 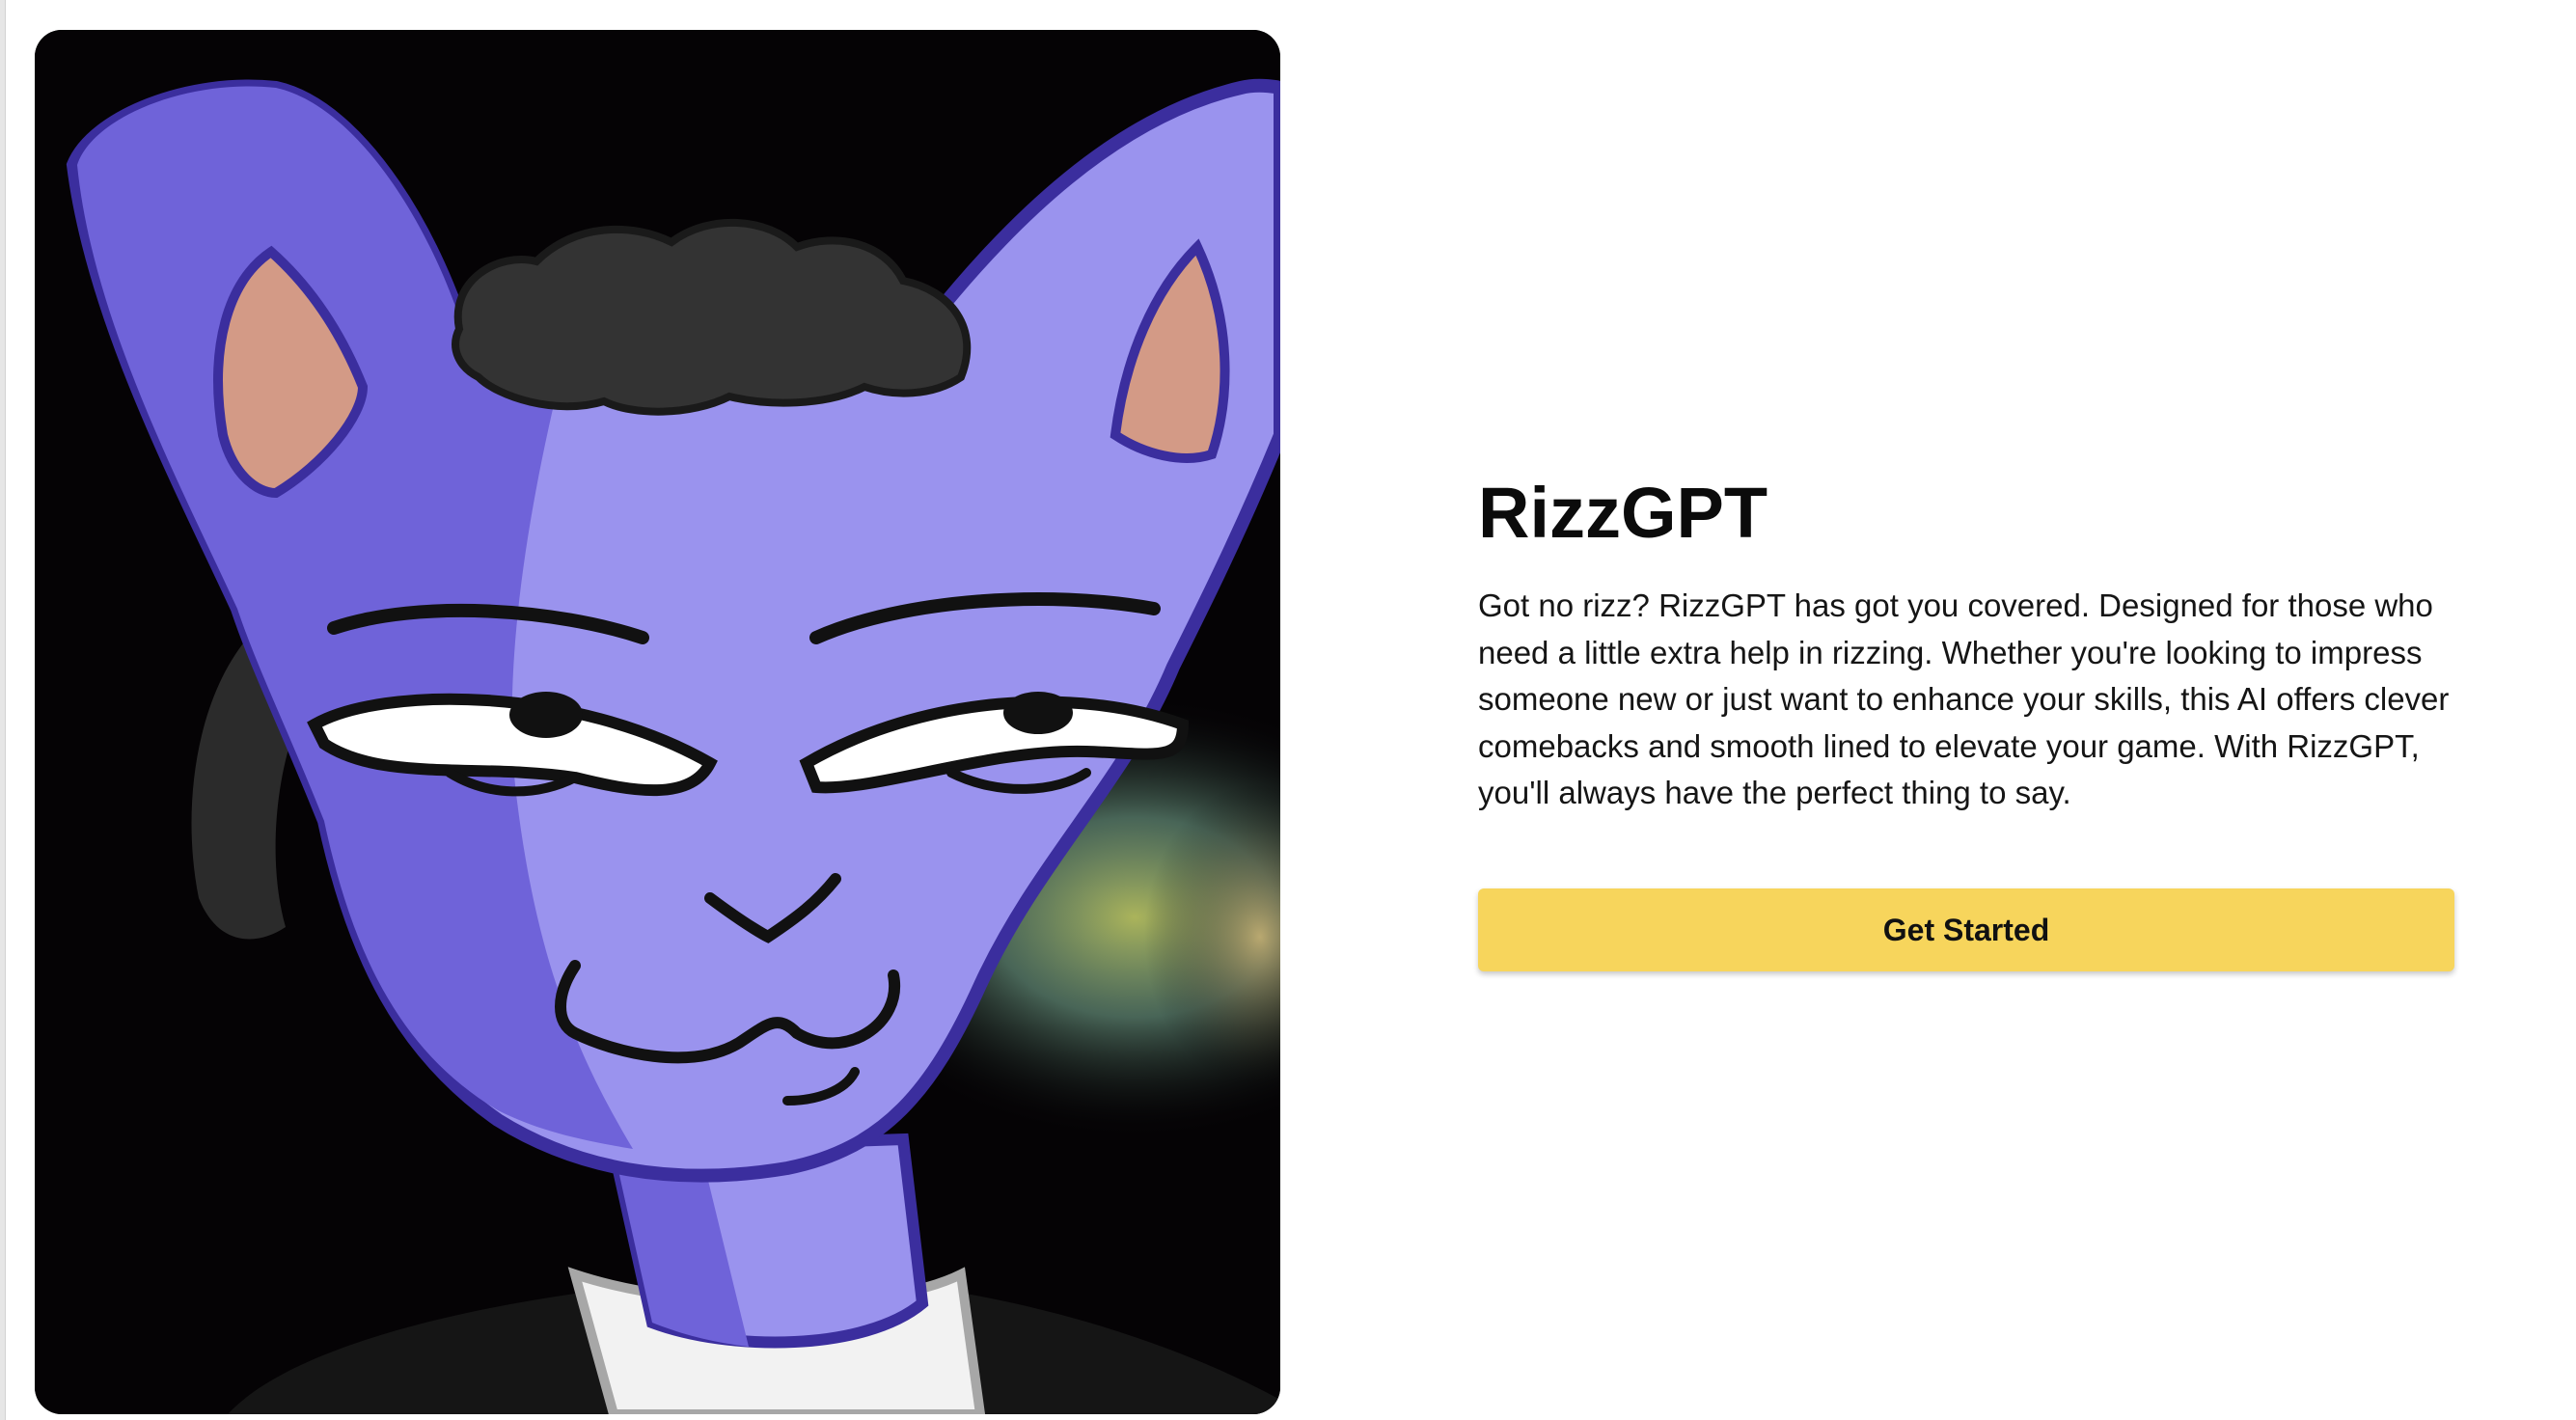 What do you see at coordinates (546, 715) in the screenshot?
I see `left-pupil` at bounding box center [546, 715].